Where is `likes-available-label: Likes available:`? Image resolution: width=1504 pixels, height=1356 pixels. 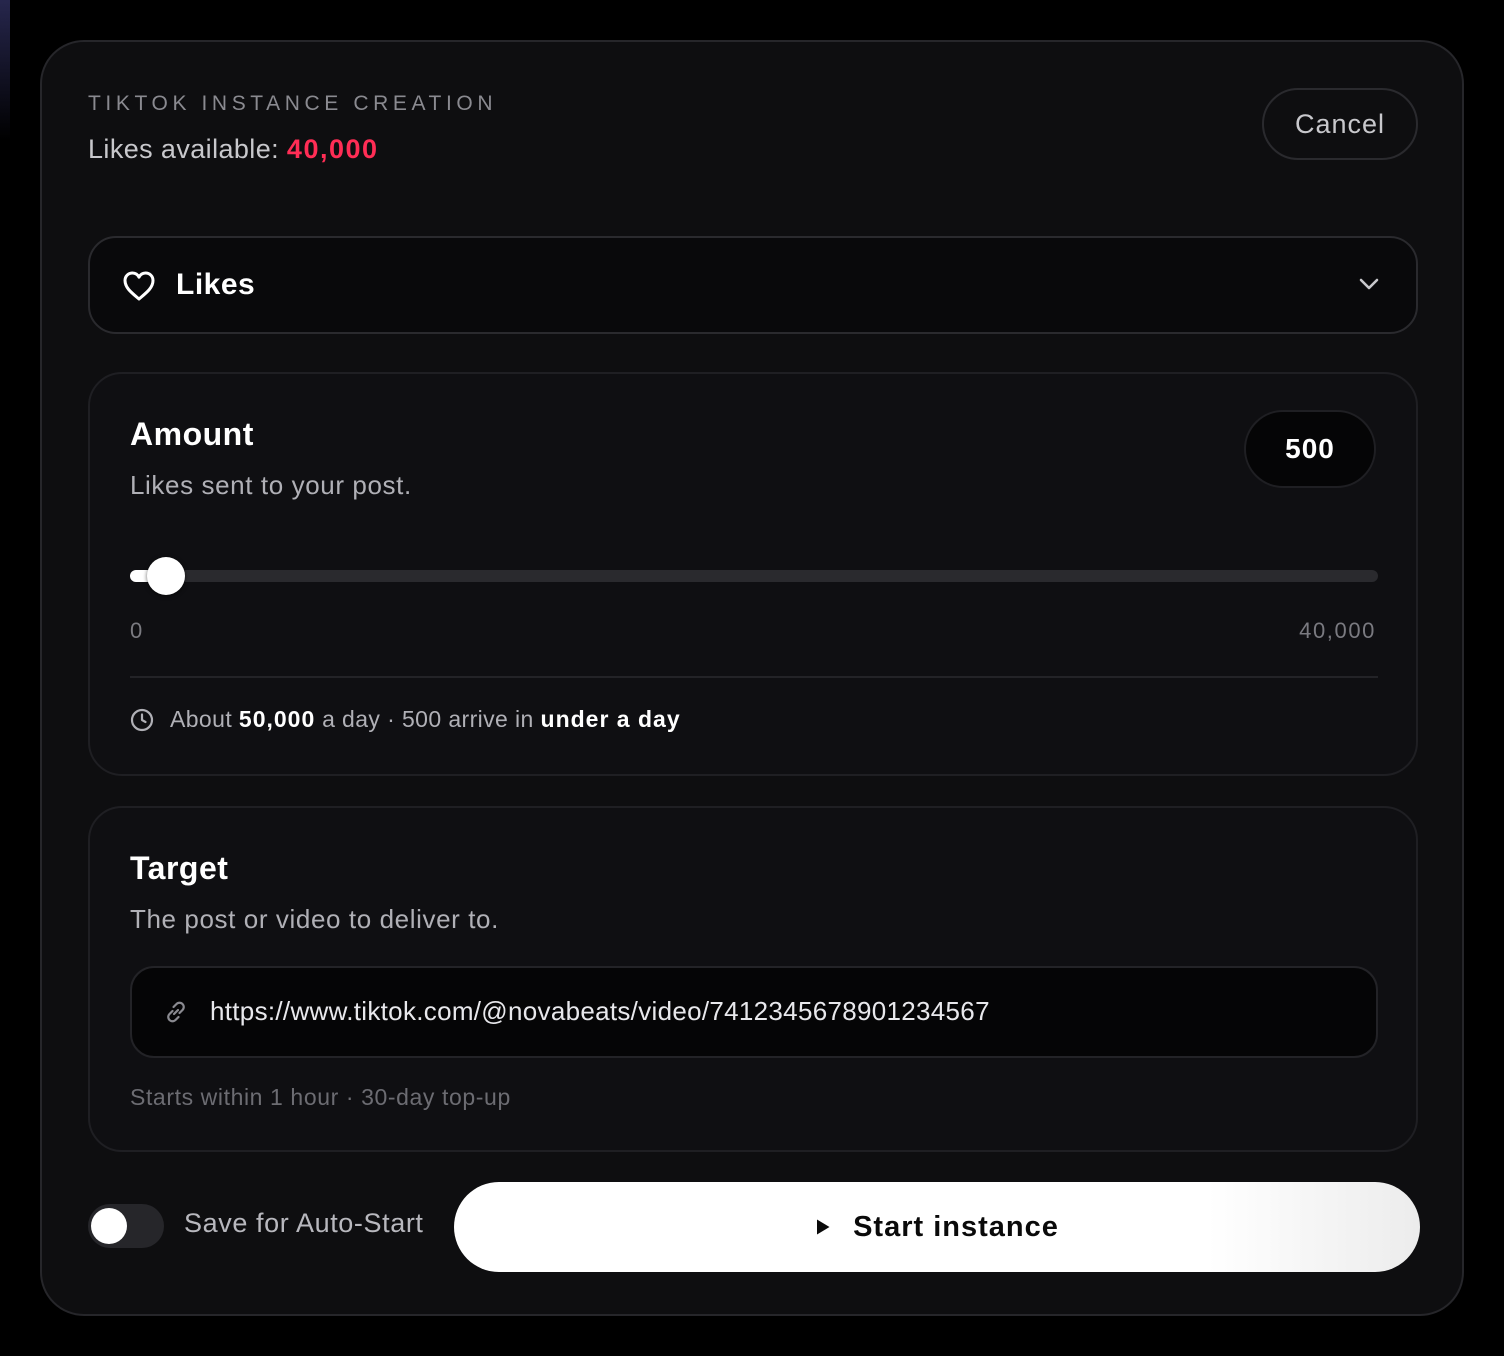 likes-available-label: Likes available: is located at coordinates (184, 149).